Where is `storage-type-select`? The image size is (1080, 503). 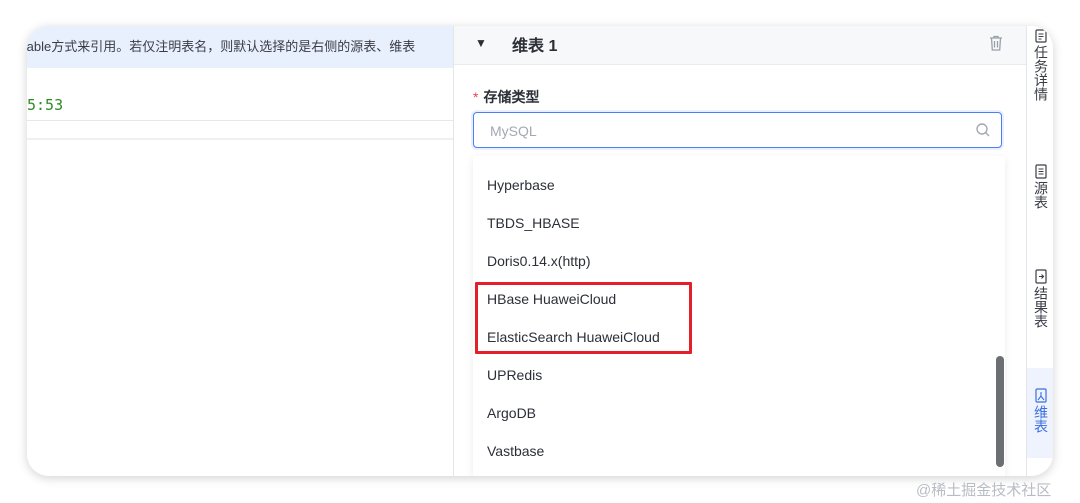
storage-type-select is located at coordinates (737, 130).